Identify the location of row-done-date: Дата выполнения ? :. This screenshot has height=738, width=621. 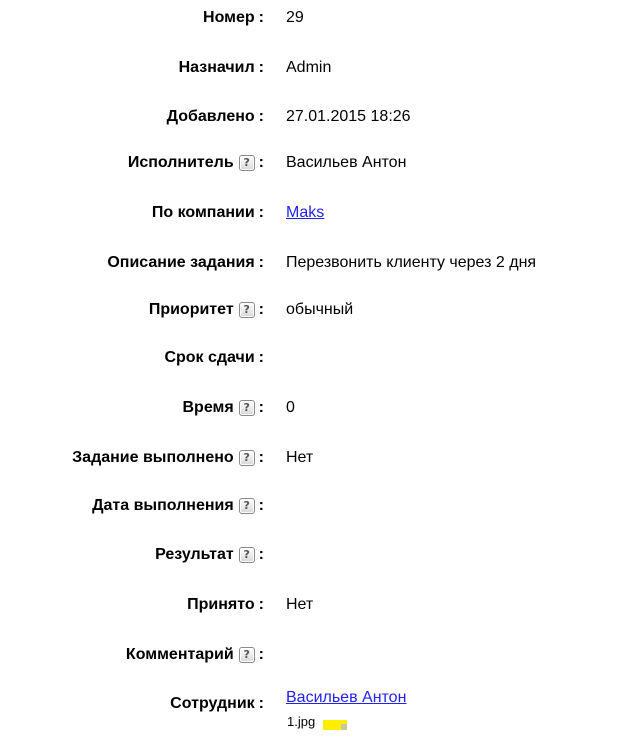
(310, 506).